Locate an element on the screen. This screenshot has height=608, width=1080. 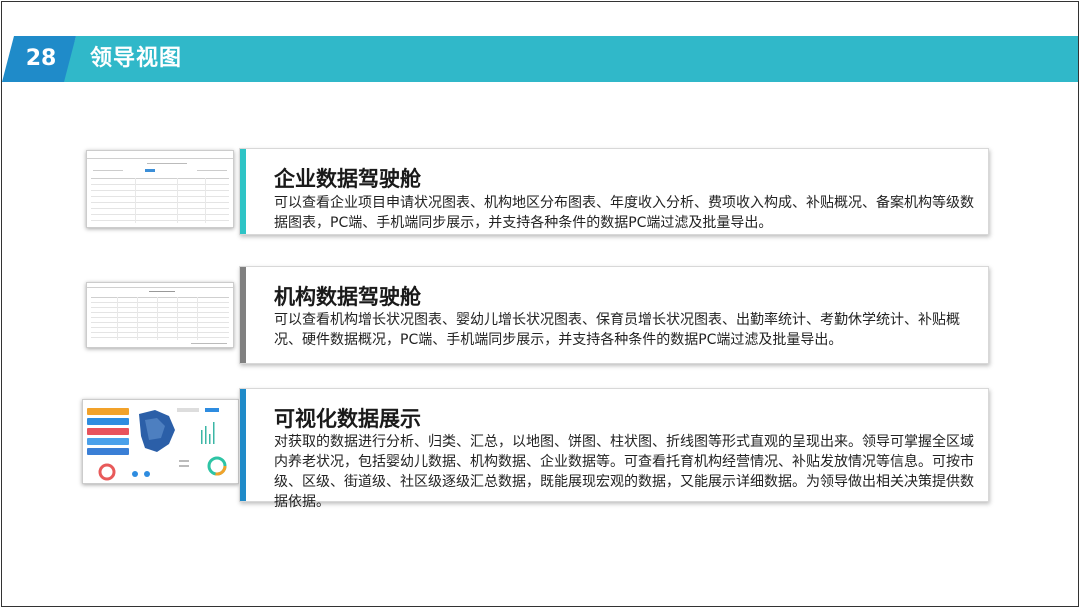
section-title: 企业数据驾驶舱 is located at coordinates (347, 179).